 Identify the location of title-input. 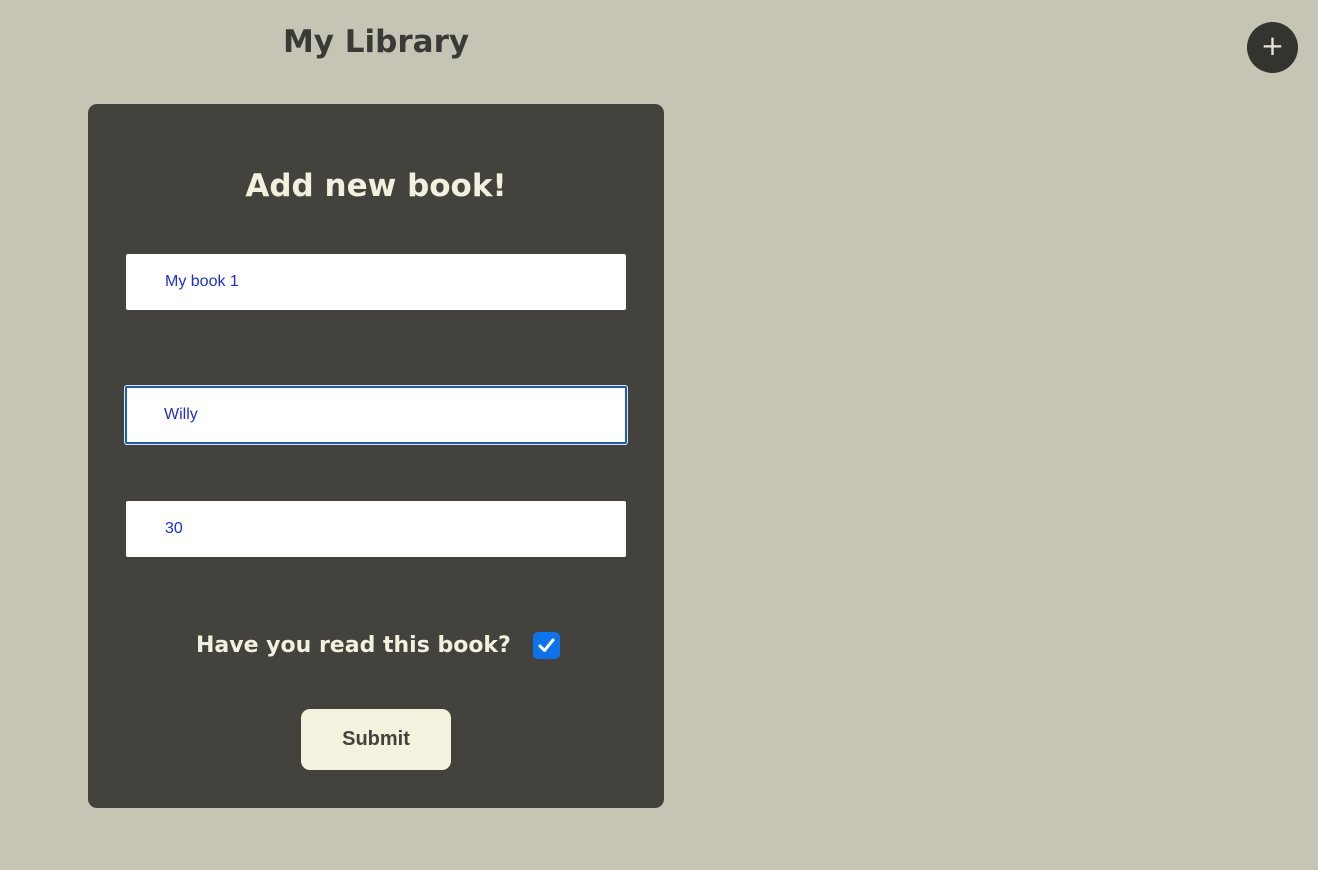
(376, 282).